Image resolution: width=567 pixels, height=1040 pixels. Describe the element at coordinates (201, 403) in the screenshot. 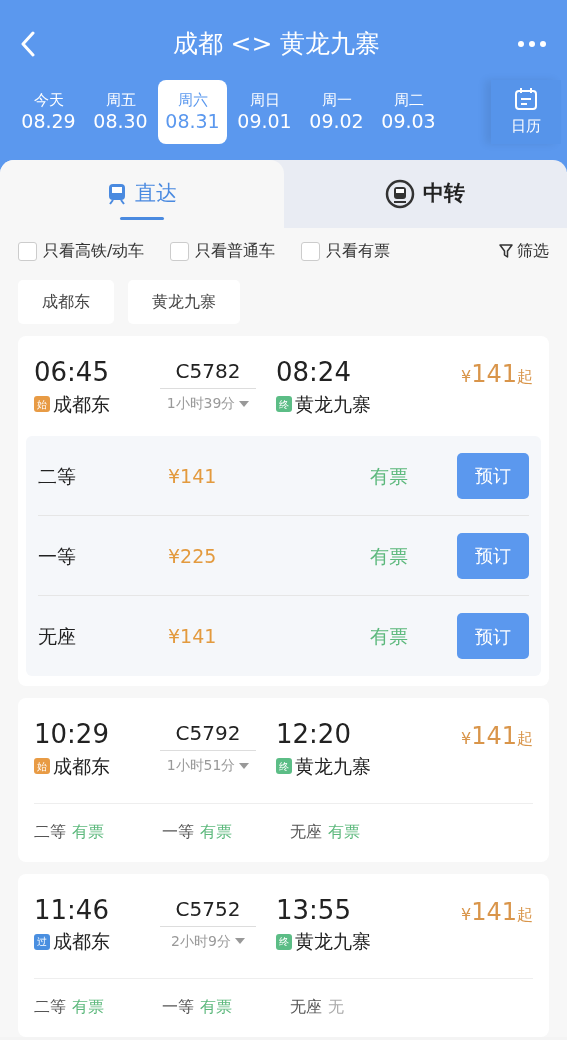

I see `duration: 1小时39分` at that location.